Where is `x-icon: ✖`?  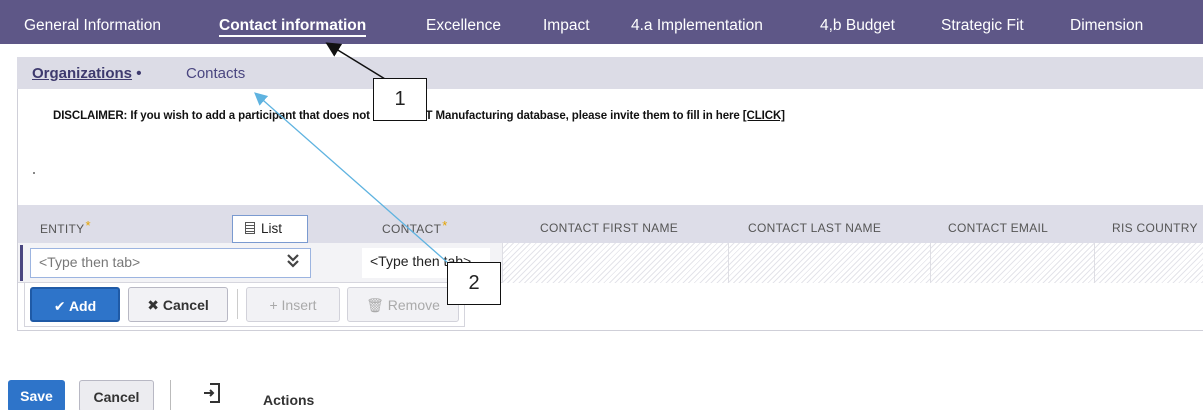
x-icon: ✖ is located at coordinates (153, 305).